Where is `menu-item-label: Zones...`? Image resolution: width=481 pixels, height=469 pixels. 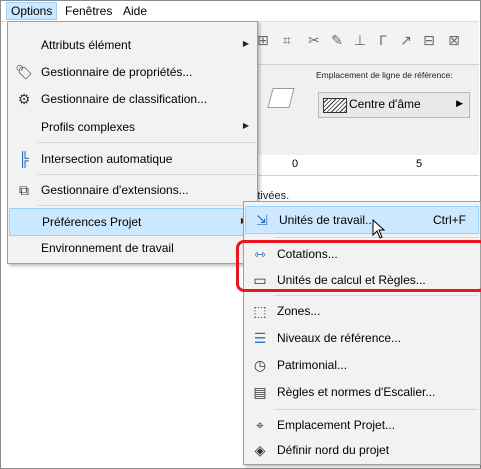 menu-item-label: Zones... is located at coordinates (299, 311).